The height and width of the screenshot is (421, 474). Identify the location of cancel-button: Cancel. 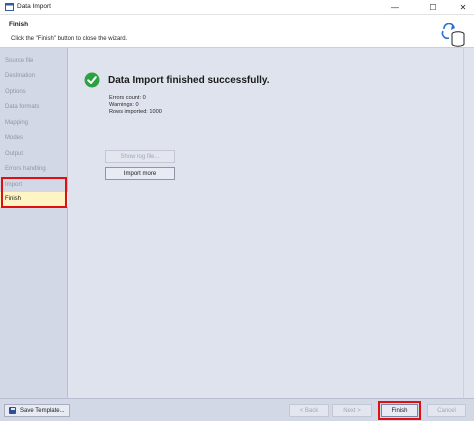
(446, 410).